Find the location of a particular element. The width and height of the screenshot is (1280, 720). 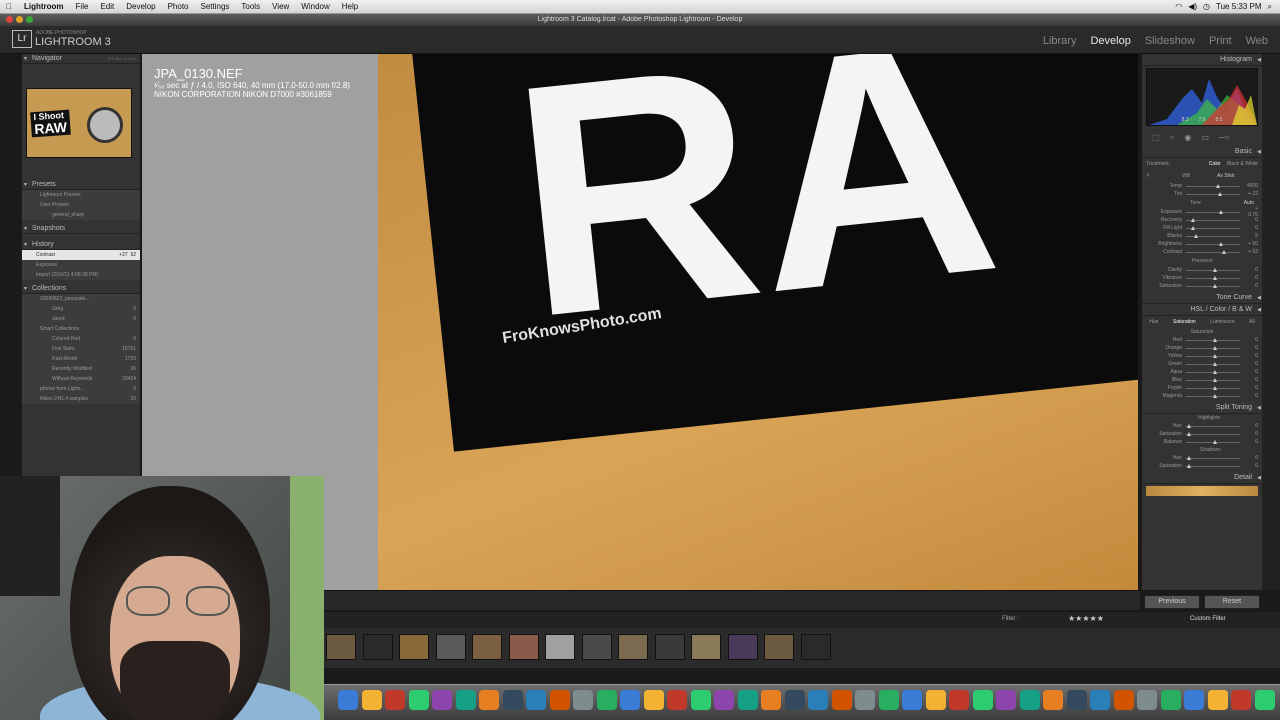

slider-tint: Tint + 22 is located at coordinates (1202, 194).